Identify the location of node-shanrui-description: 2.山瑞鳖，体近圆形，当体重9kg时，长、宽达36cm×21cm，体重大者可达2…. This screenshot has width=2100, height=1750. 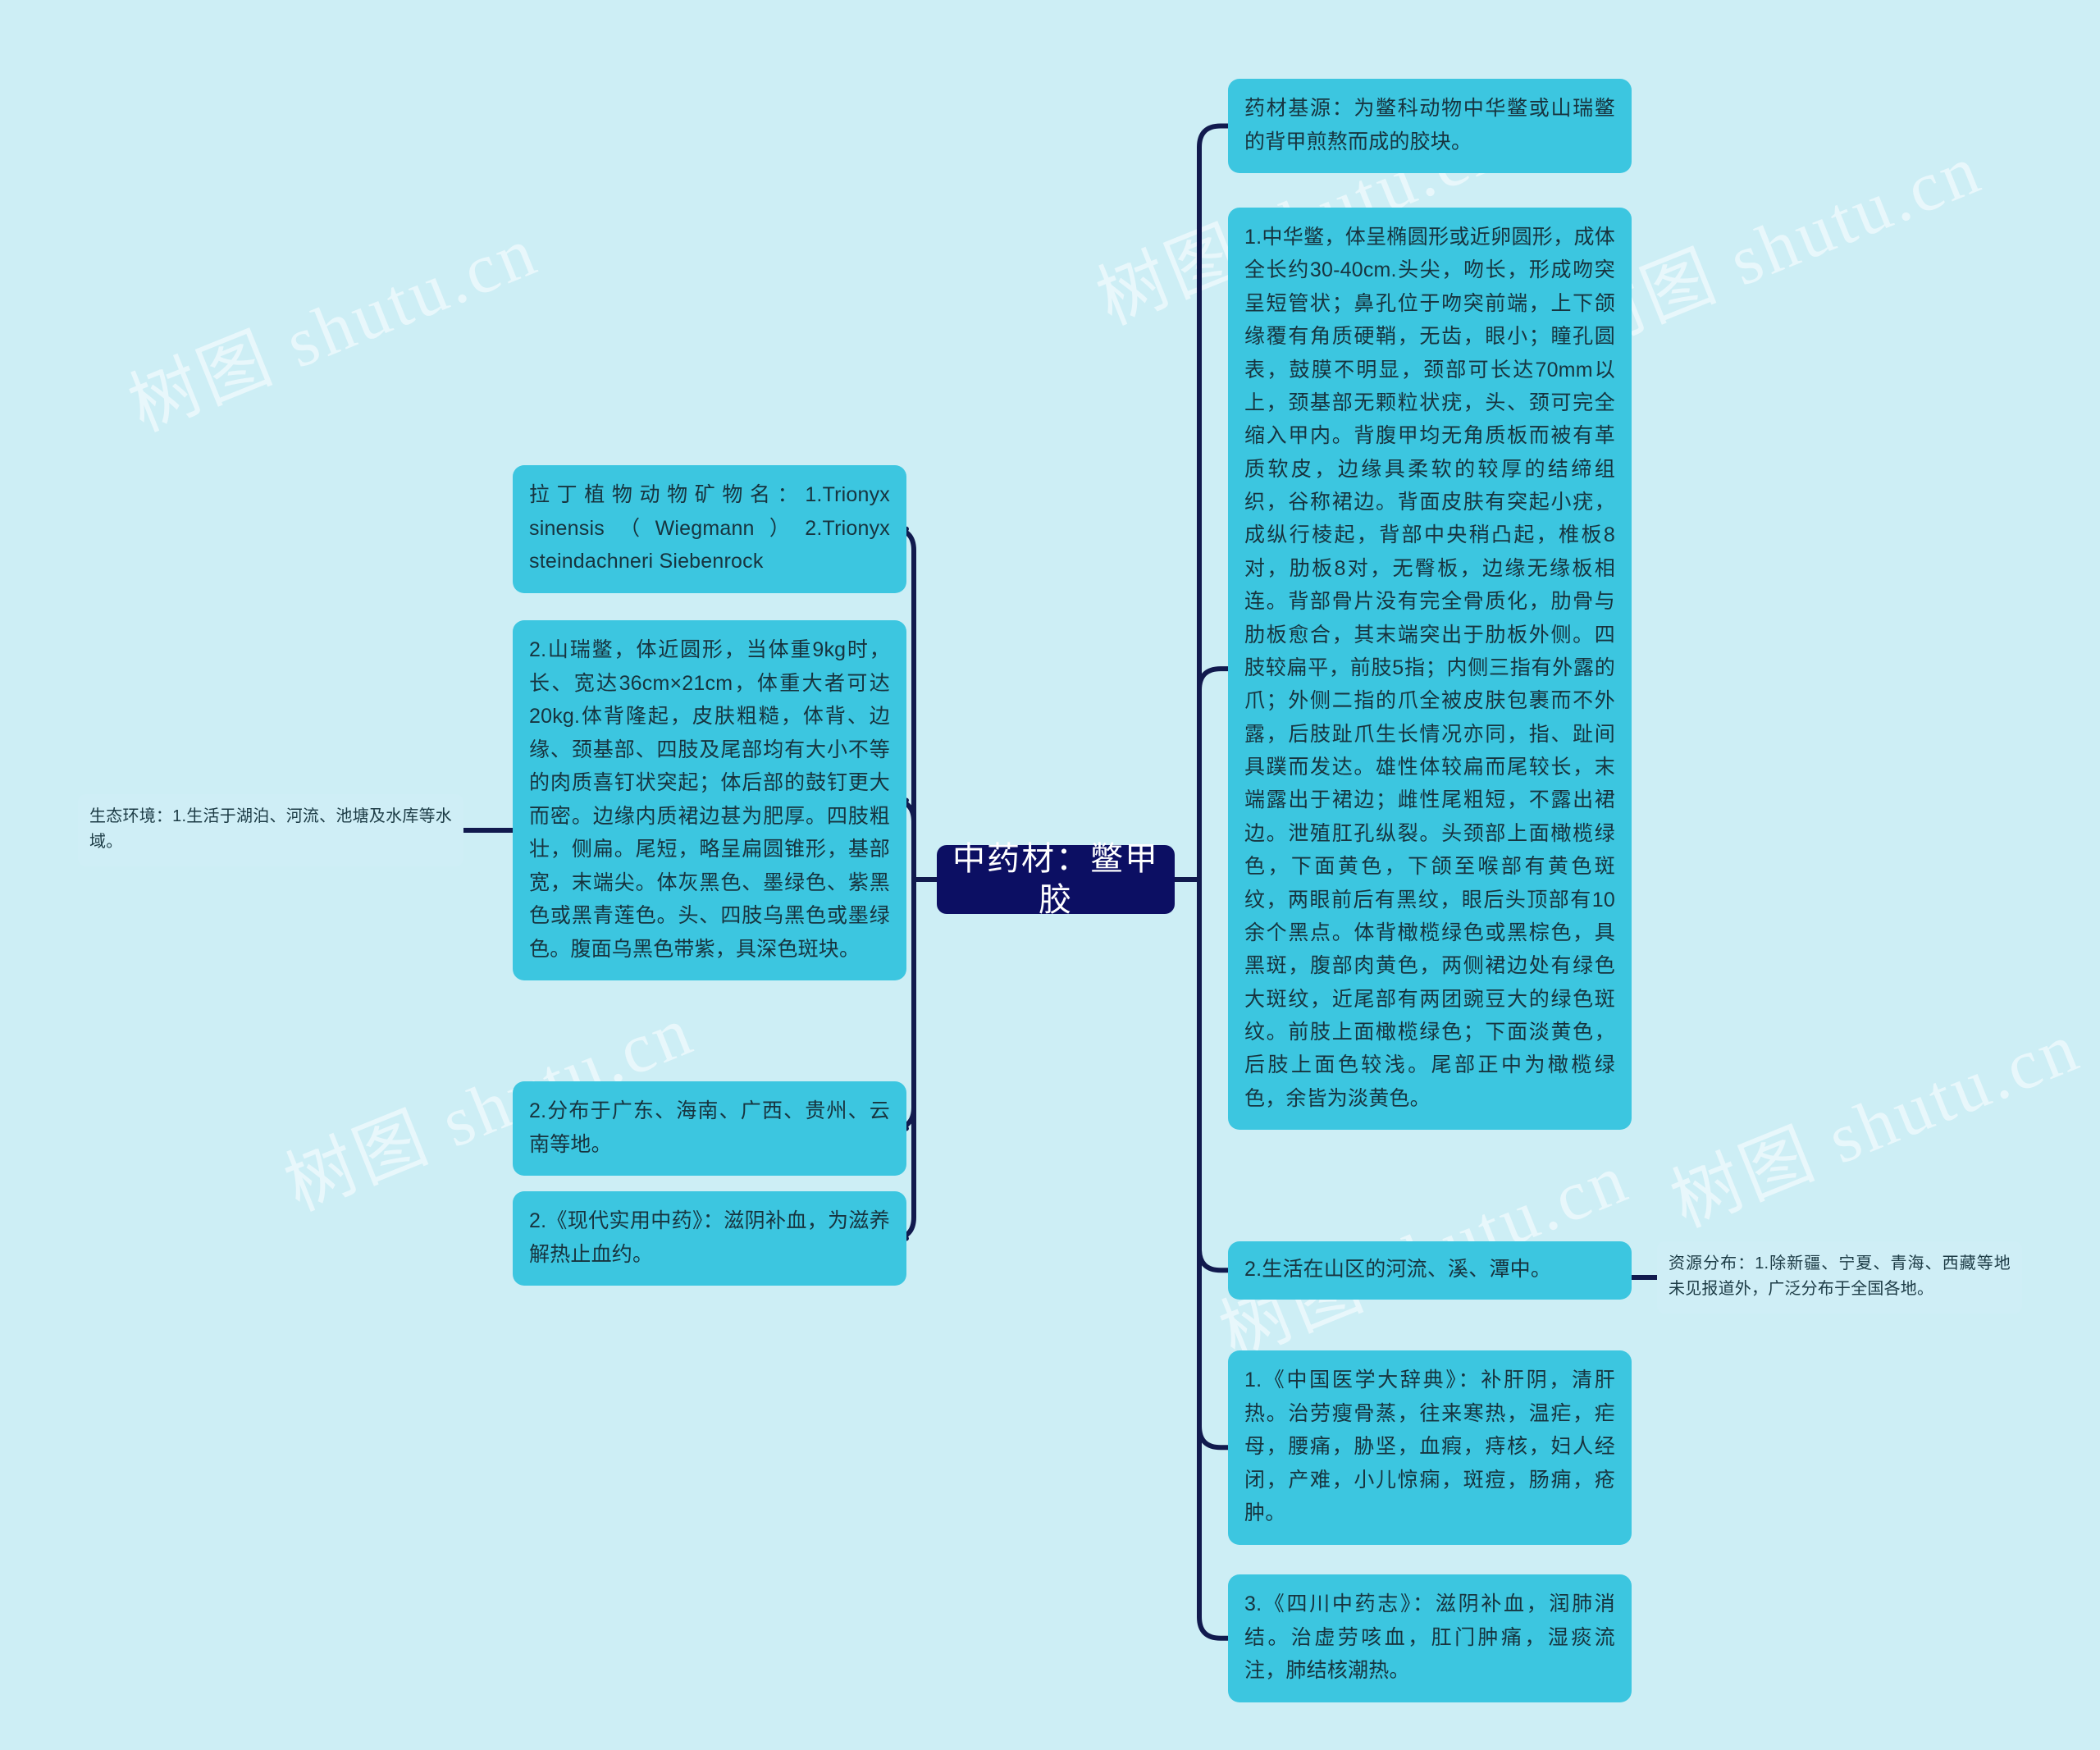
(710, 800).